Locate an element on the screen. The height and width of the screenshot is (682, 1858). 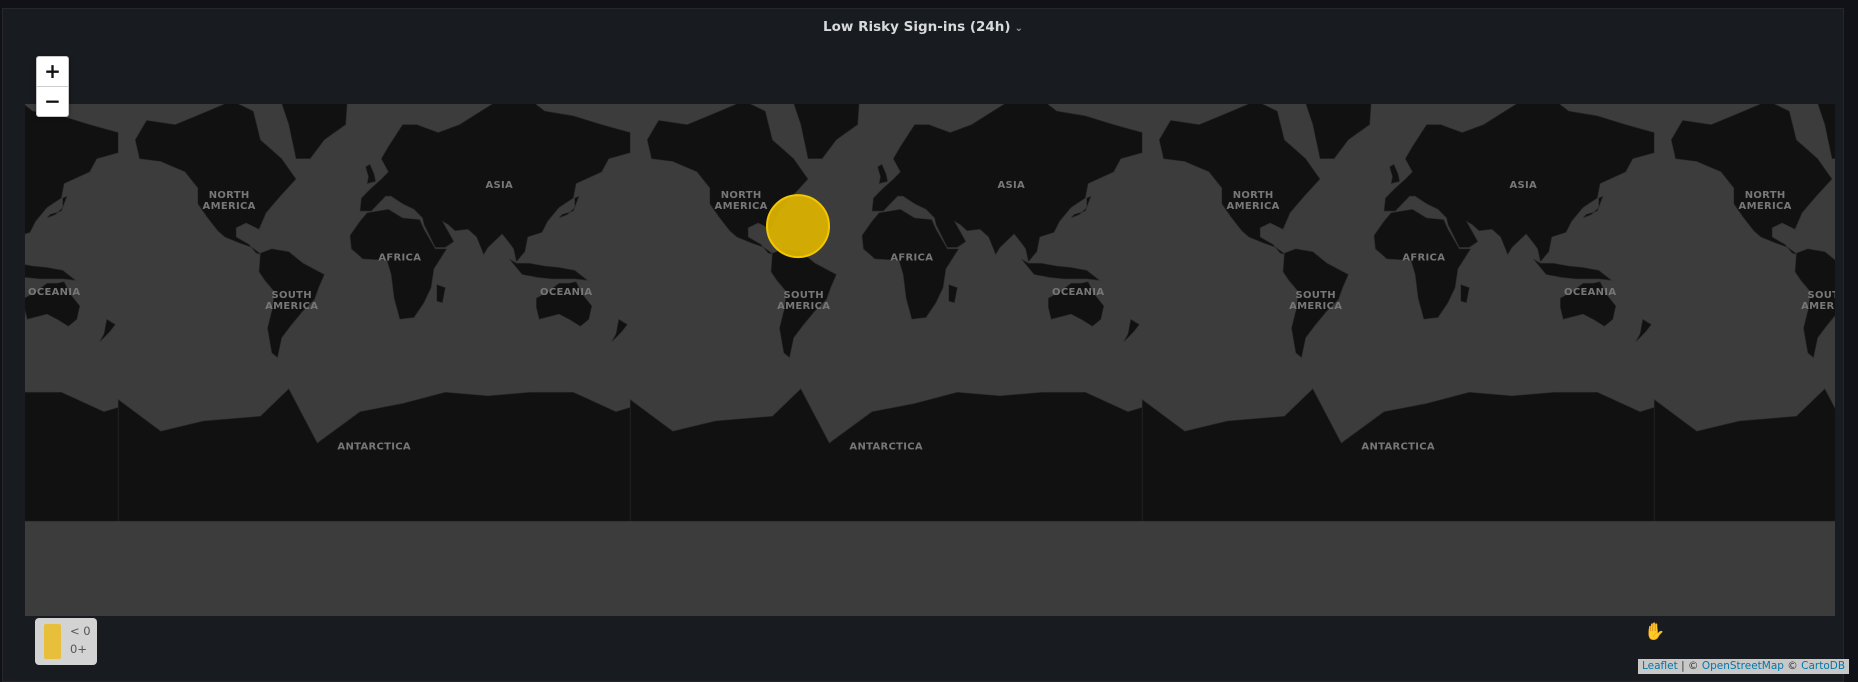
map-attribution: Leaflet | © OpenStreetMap © CartoDB is located at coordinates (1744, 666).